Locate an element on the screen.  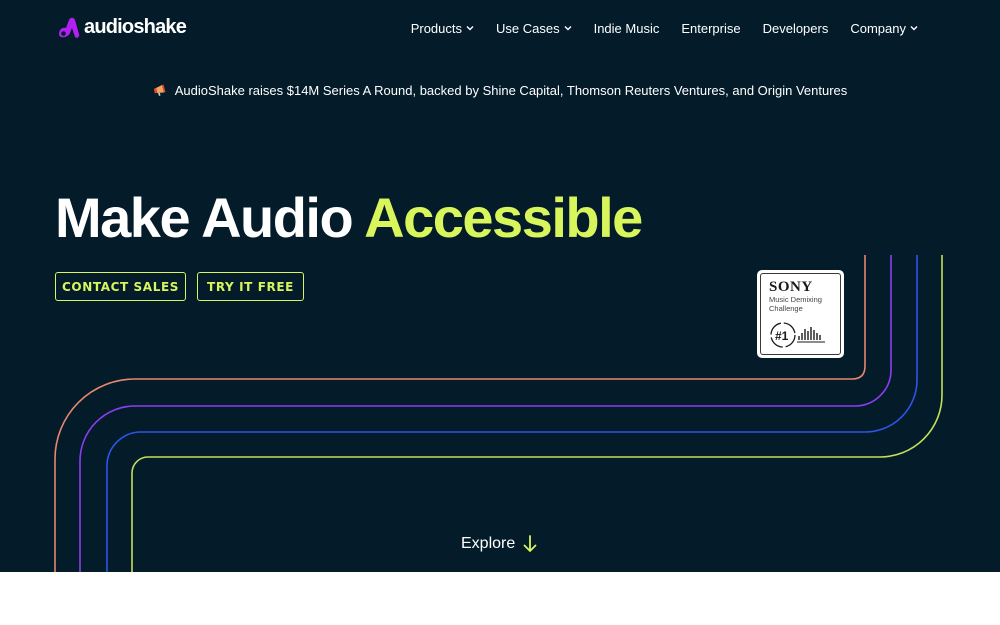
megaphone-icon is located at coordinates (159, 90).